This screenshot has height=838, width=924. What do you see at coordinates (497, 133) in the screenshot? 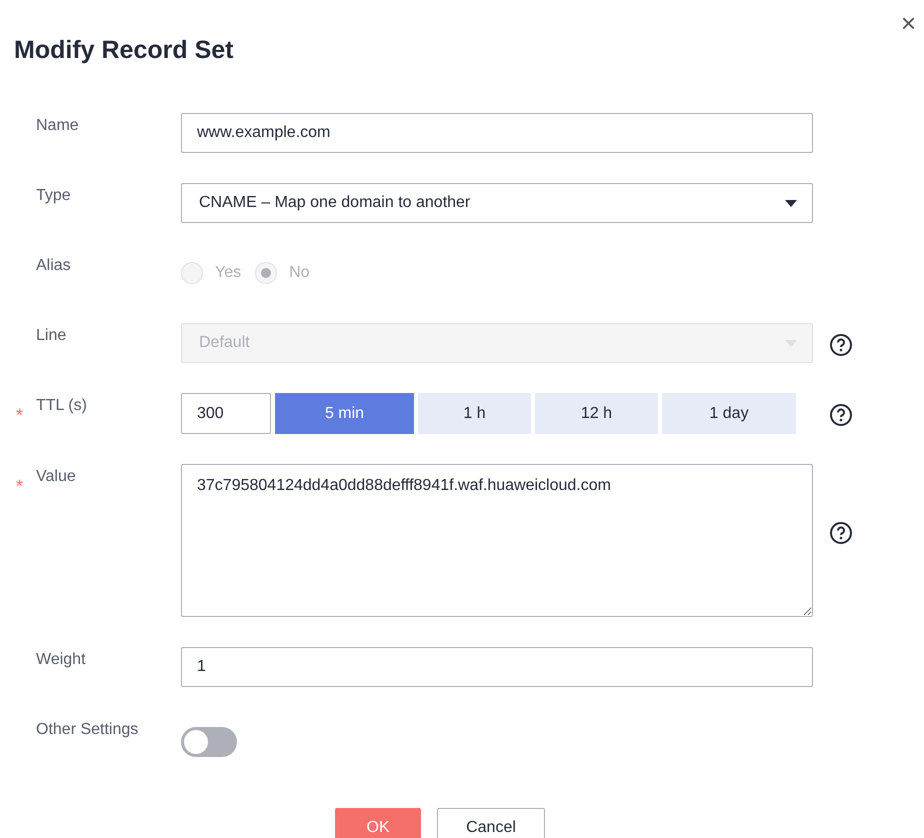
I see `text-field: www.example.com` at bounding box center [497, 133].